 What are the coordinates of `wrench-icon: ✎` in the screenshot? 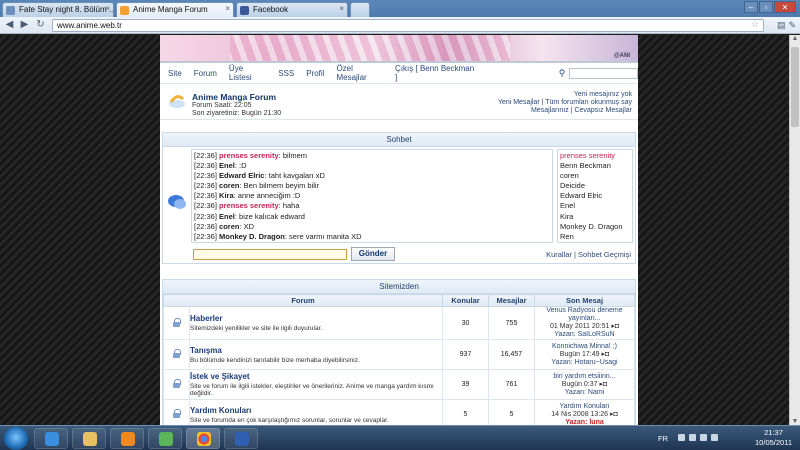 It's located at (792, 25).